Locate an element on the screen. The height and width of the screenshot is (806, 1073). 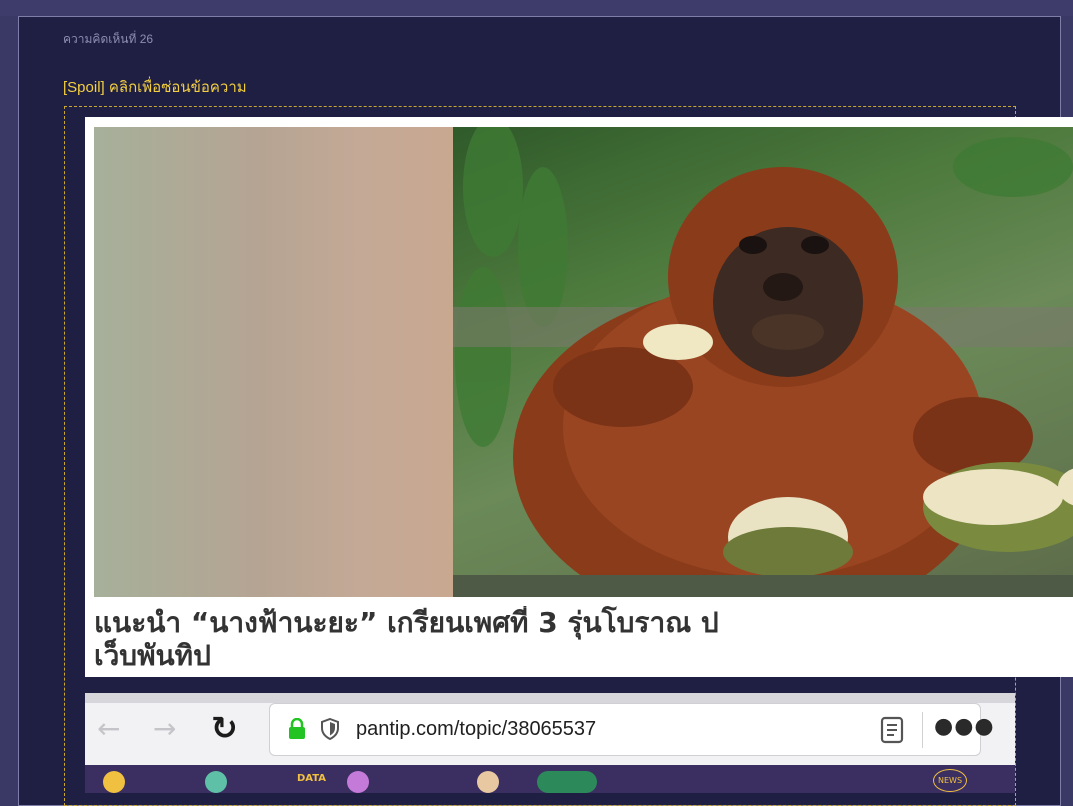
page-top-bar is located at coordinates (536, 8).